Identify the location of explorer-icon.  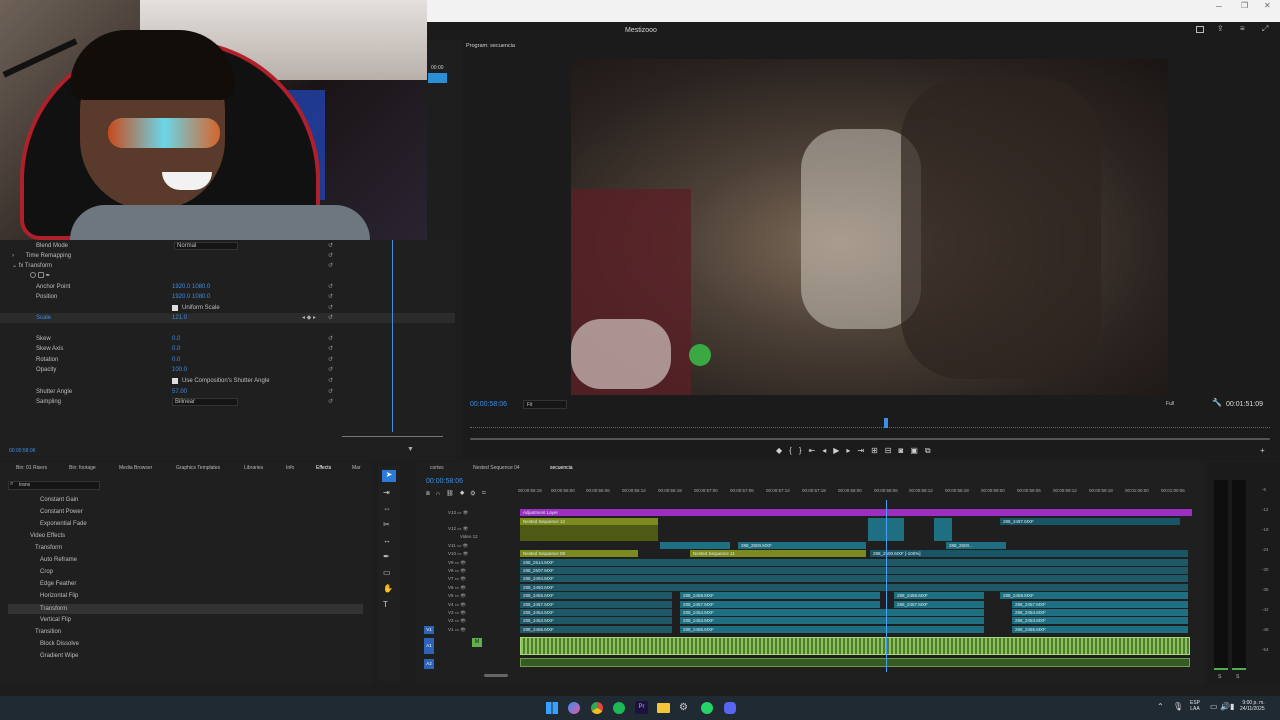
(663, 708).